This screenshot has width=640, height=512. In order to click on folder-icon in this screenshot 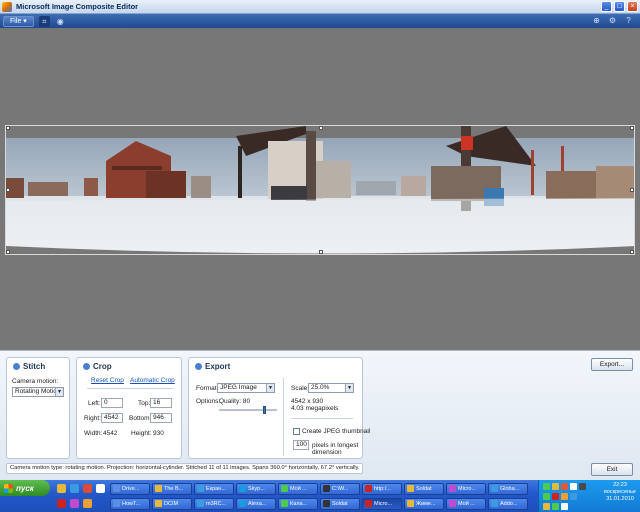, I will do `click(61, 488)`.